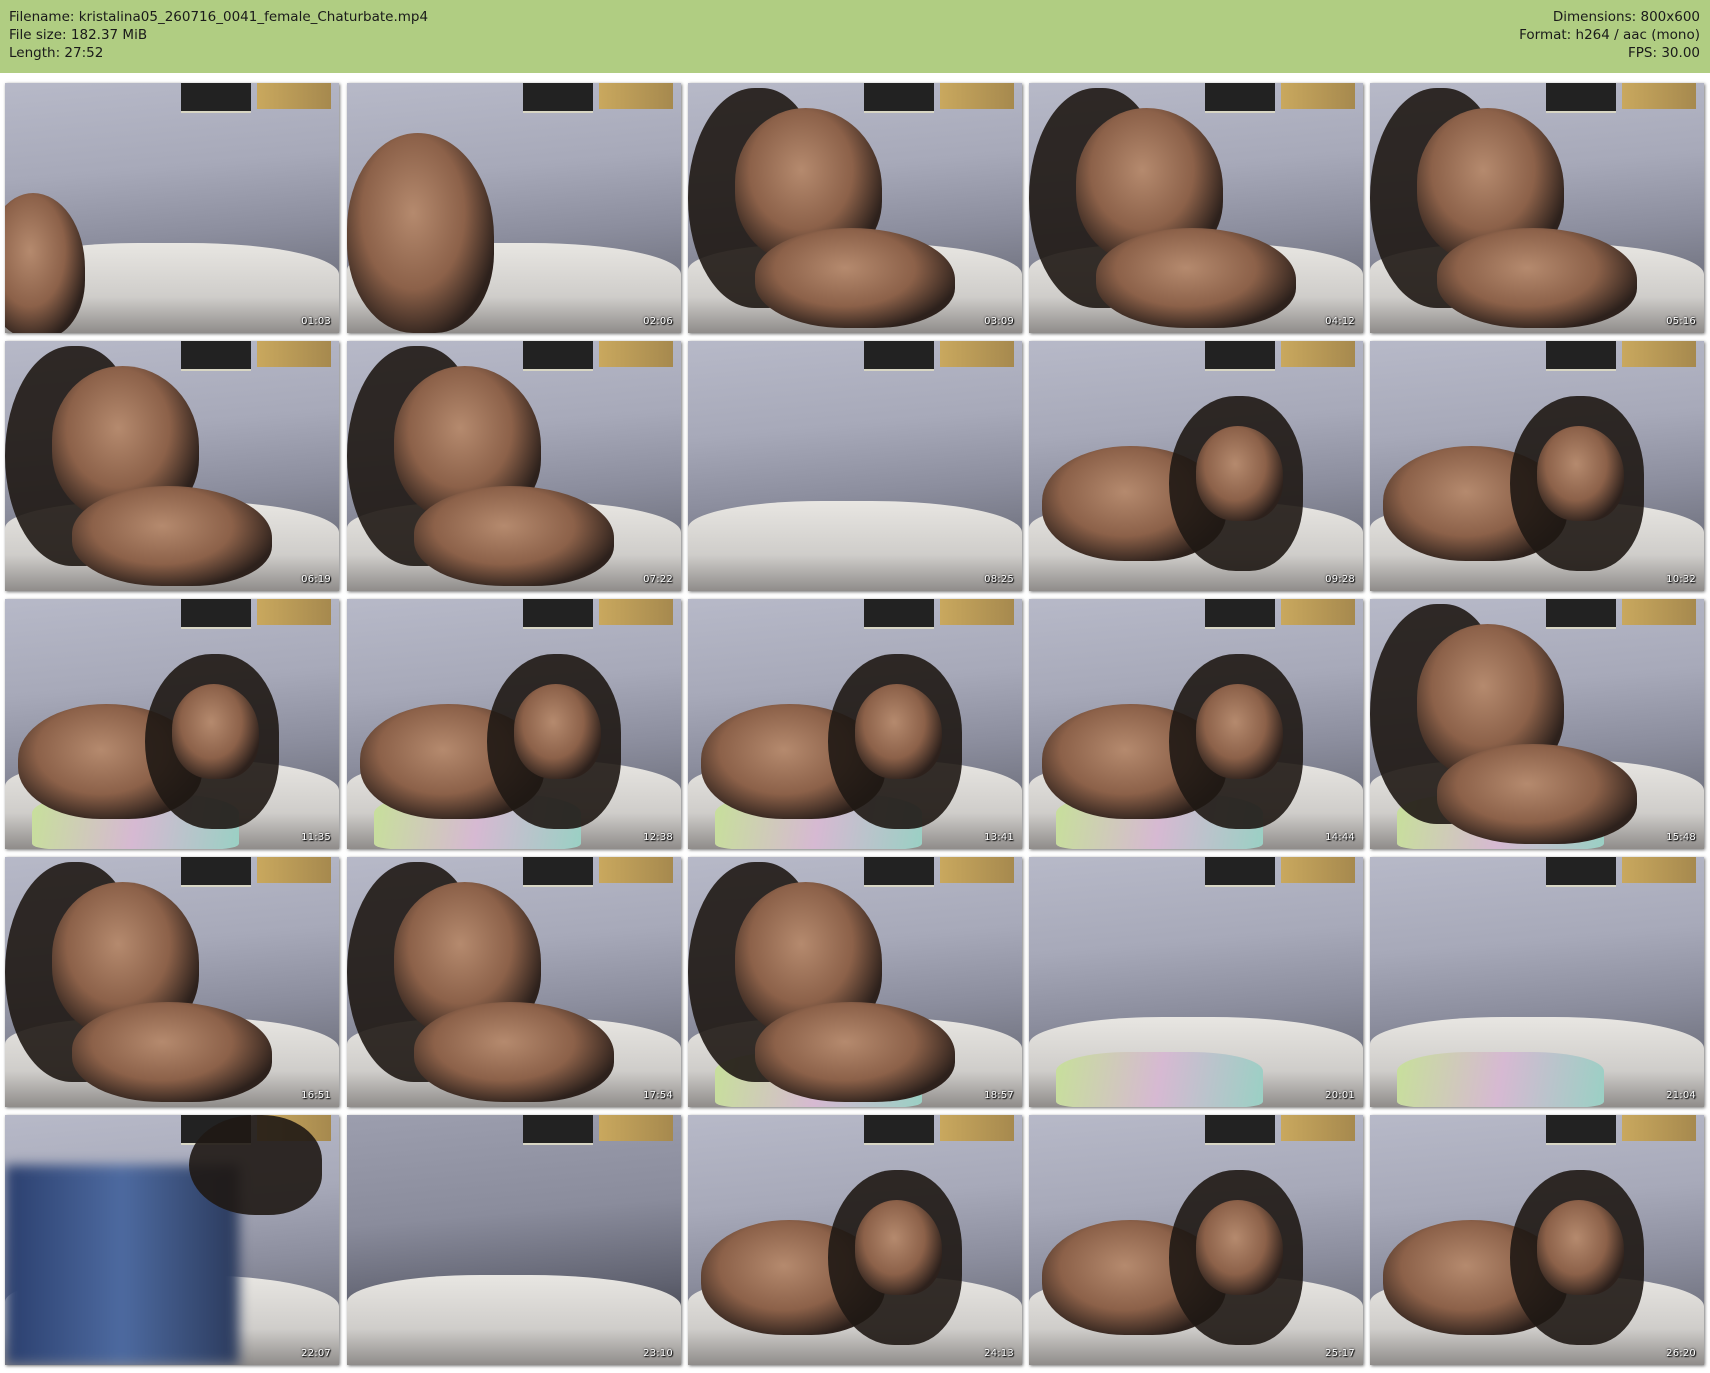 The height and width of the screenshot is (1373, 1710). What do you see at coordinates (316, 321) in the screenshot?
I see `thumbnail-timestamp: 01:03` at bounding box center [316, 321].